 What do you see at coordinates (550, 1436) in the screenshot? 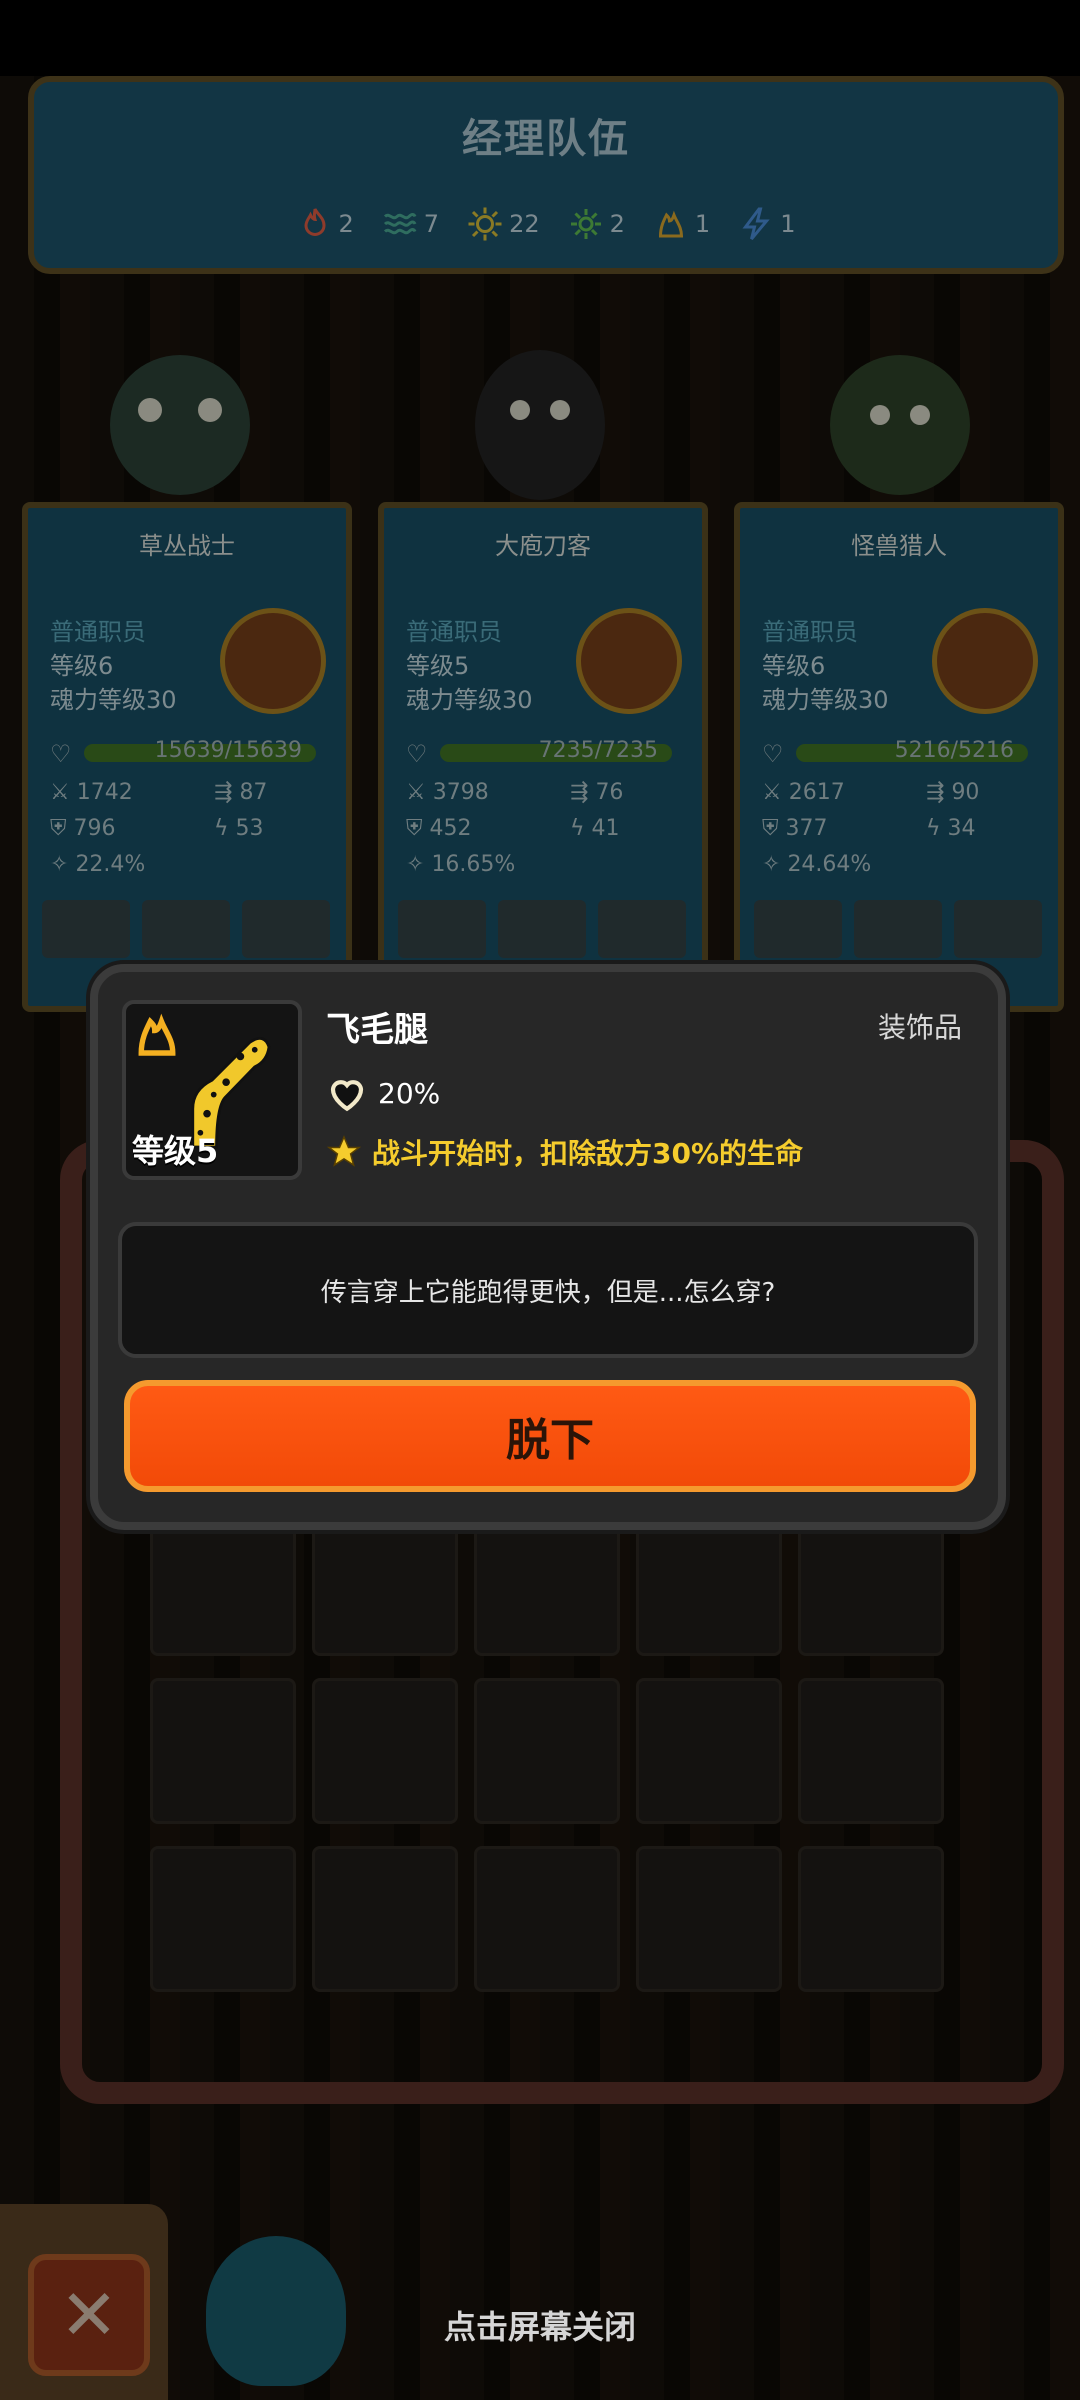
I see `unequip-button: 脱下` at bounding box center [550, 1436].